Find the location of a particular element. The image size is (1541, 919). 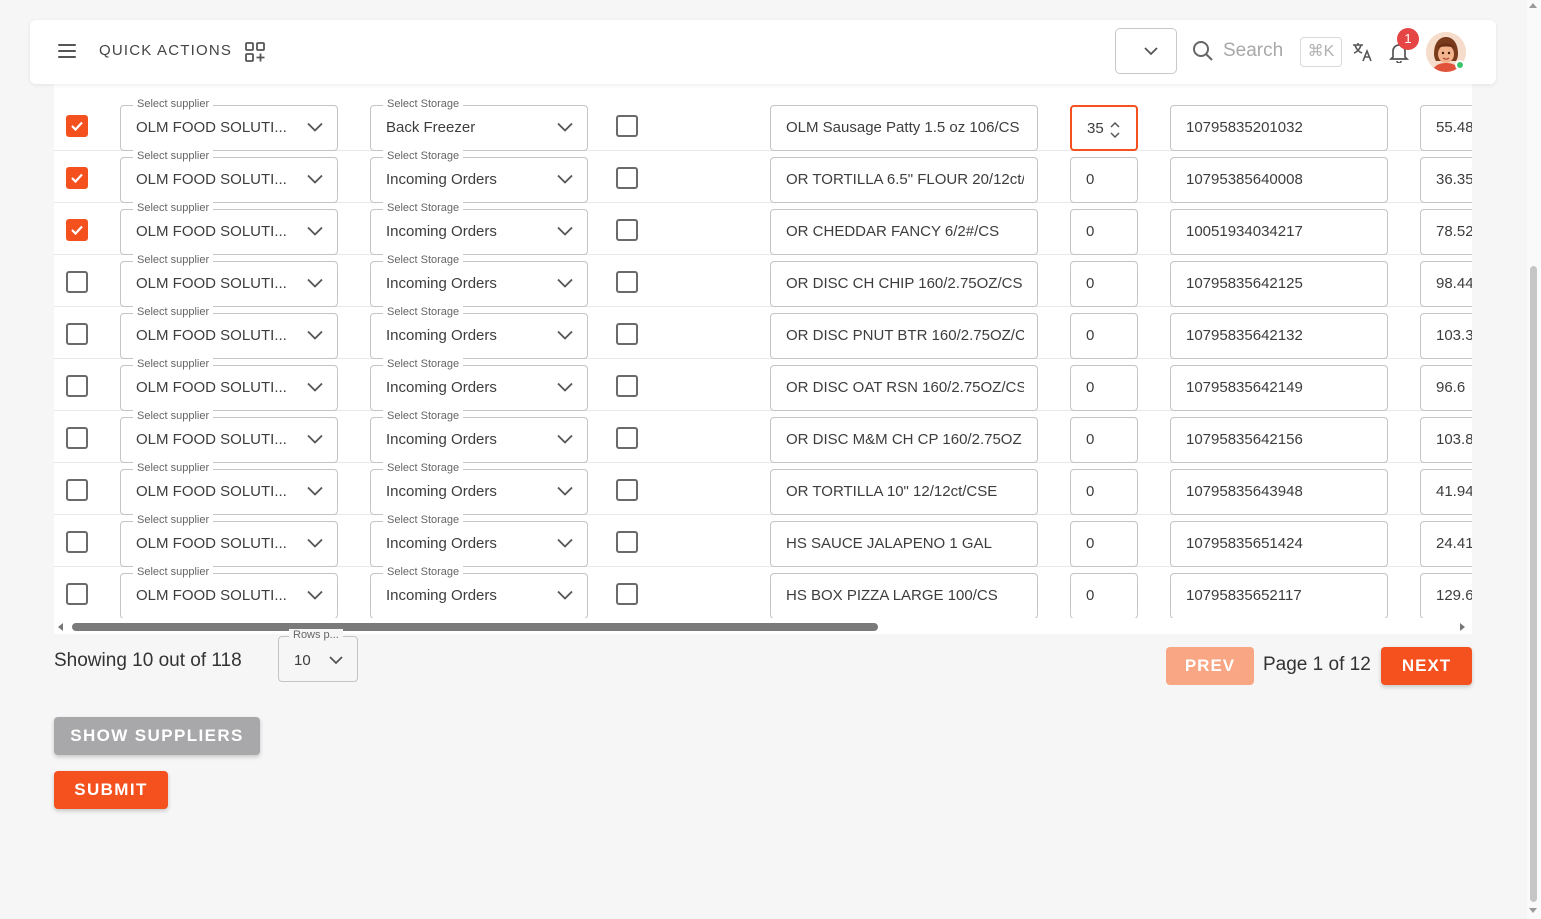

price-field: 98.44 is located at coordinates (1446, 284).